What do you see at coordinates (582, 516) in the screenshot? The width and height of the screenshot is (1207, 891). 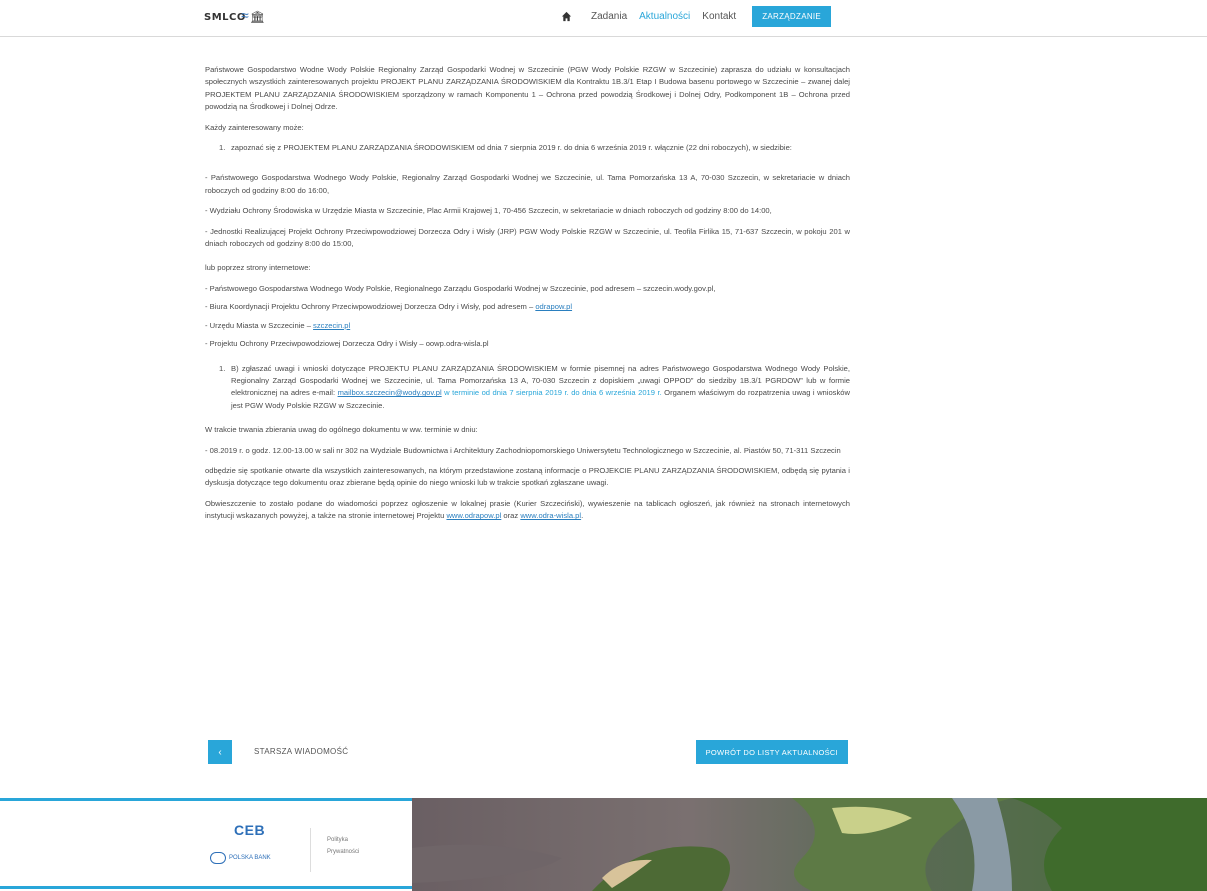 I see `notice-end: .` at bounding box center [582, 516].